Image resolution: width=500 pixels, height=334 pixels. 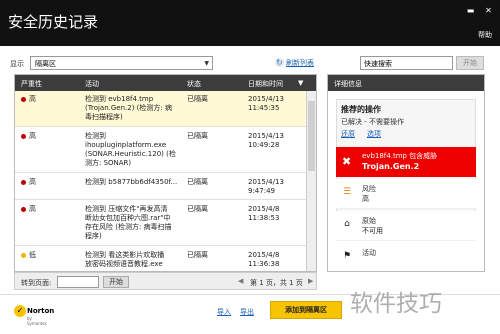 What do you see at coordinates (121, 63) in the screenshot?
I see `filter-dropdown: 隔离区 ▼` at bounding box center [121, 63].